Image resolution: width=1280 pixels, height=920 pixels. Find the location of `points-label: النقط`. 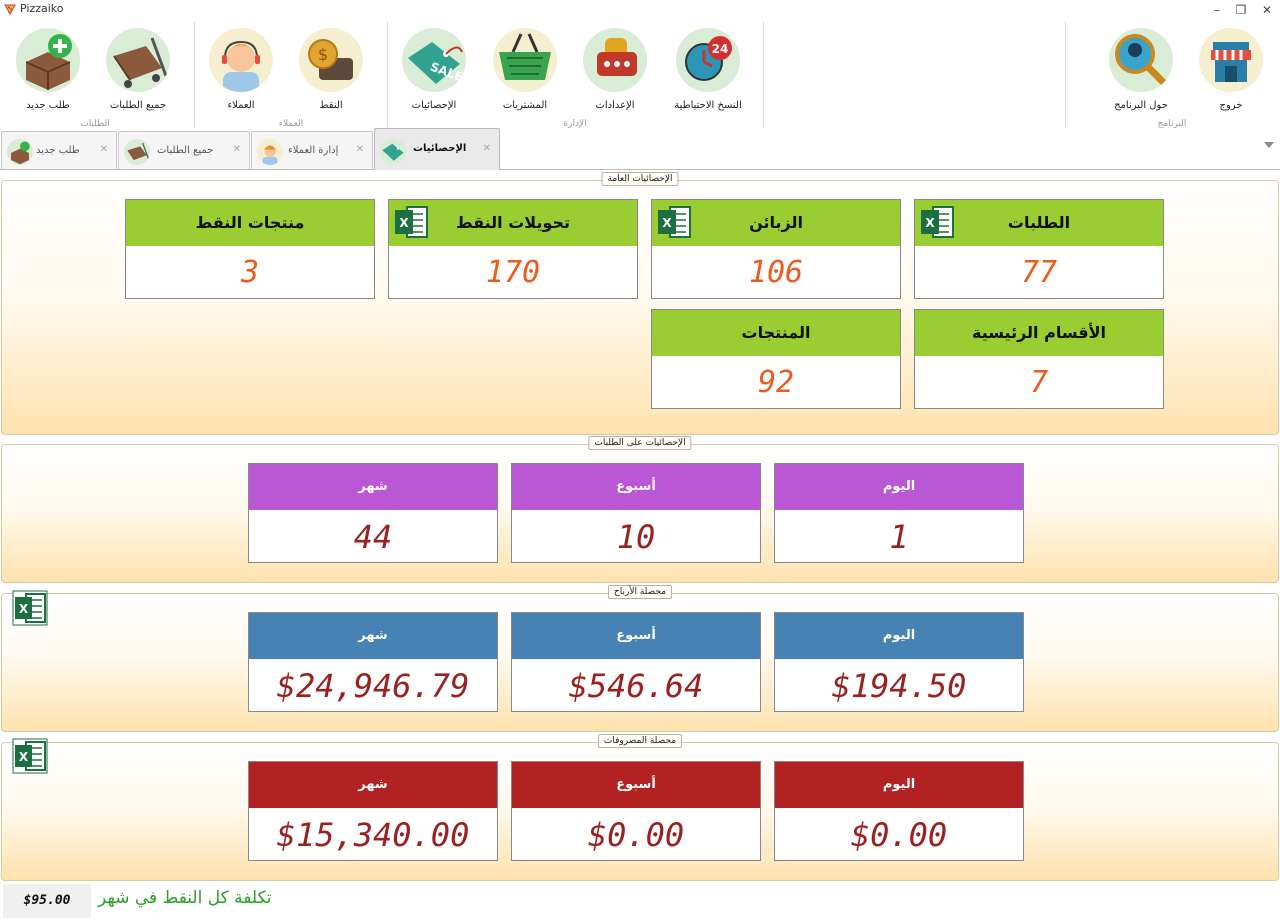

points-label: النقط is located at coordinates (331, 105).